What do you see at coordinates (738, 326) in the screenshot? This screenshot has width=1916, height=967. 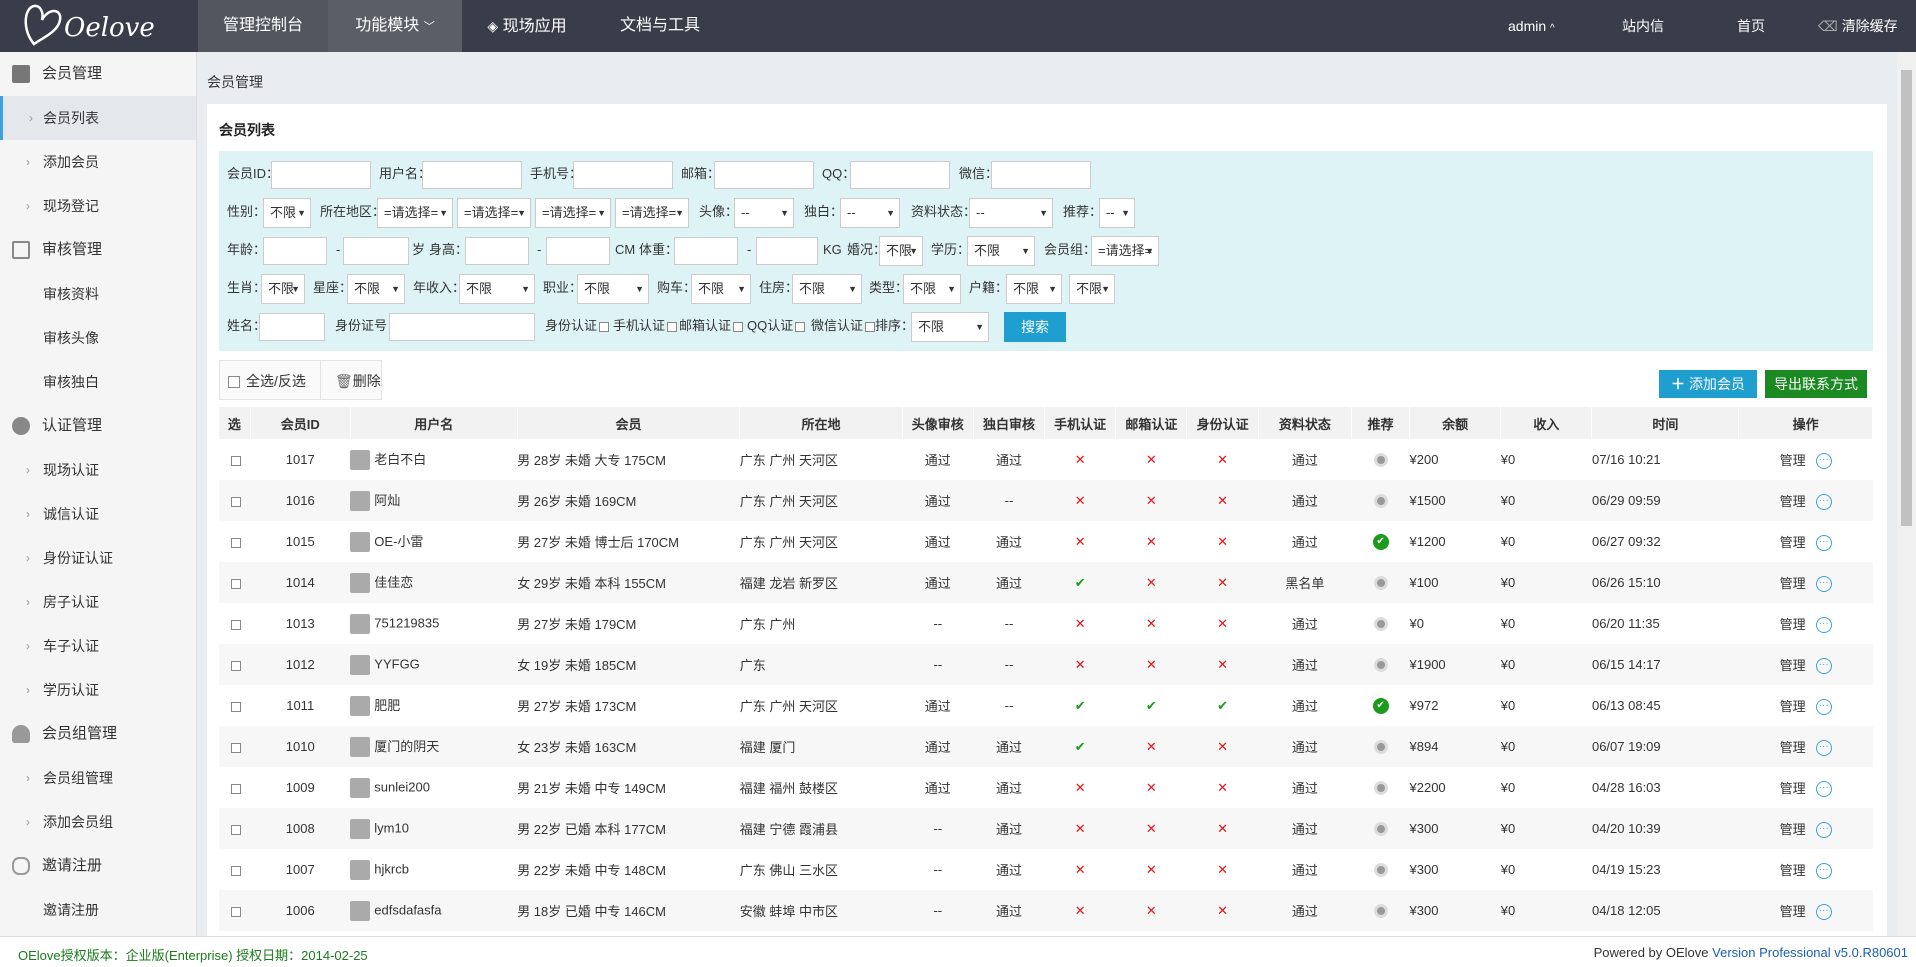 I see `email-auth-checkbox` at bounding box center [738, 326].